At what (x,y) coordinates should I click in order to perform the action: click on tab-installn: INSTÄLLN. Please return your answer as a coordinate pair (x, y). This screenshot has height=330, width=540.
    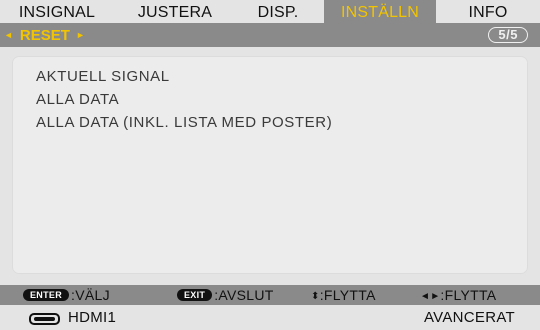
    Looking at the image, I should click on (380, 11).